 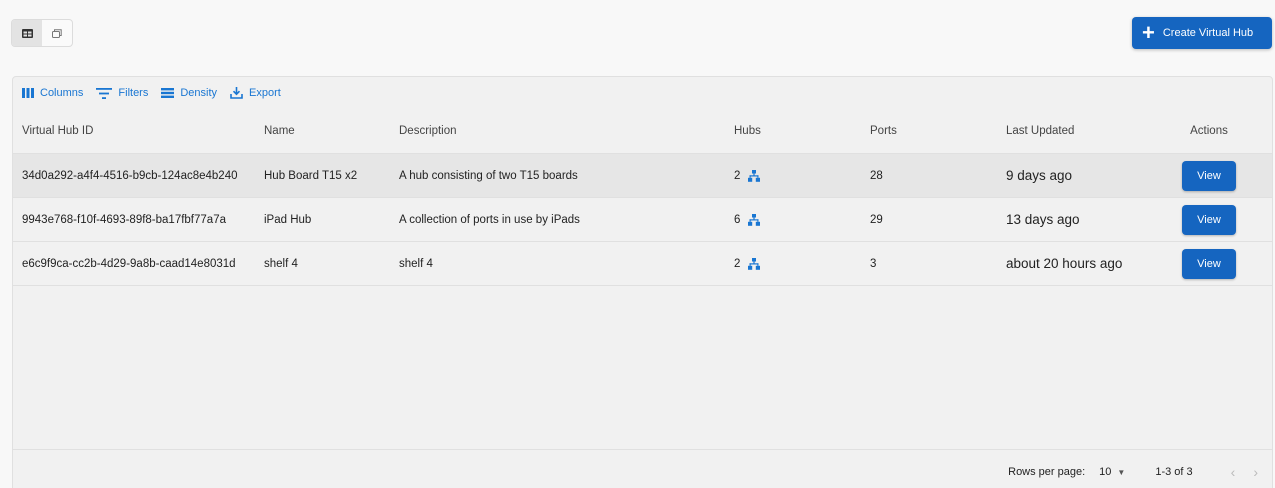 What do you see at coordinates (1209, 131) in the screenshot?
I see `column-header-actions: Actions` at bounding box center [1209, 131].